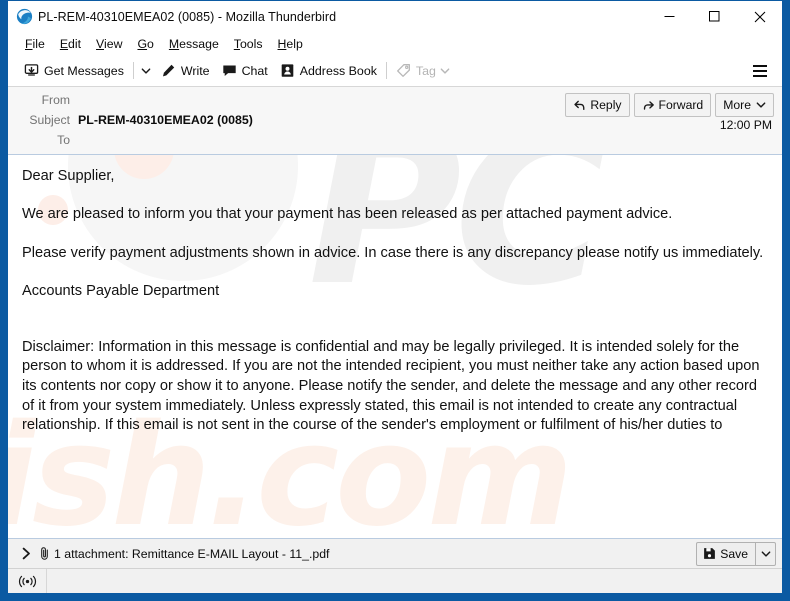 This screenshot has height=601, width=790. I want to click on attachment-expand-chevron-right-icon, so click(26, 554).